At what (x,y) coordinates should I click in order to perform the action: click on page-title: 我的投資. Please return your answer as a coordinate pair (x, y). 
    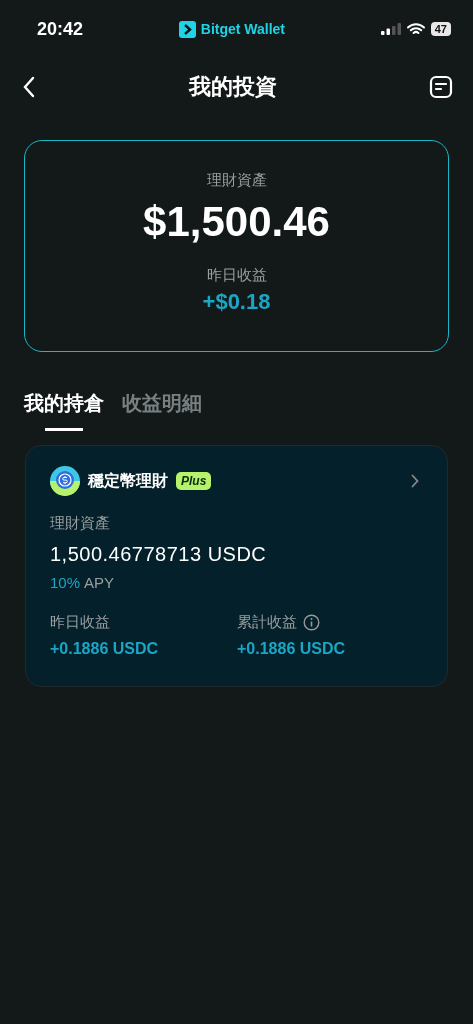
    Looking at the image, I should click on (232, 87).